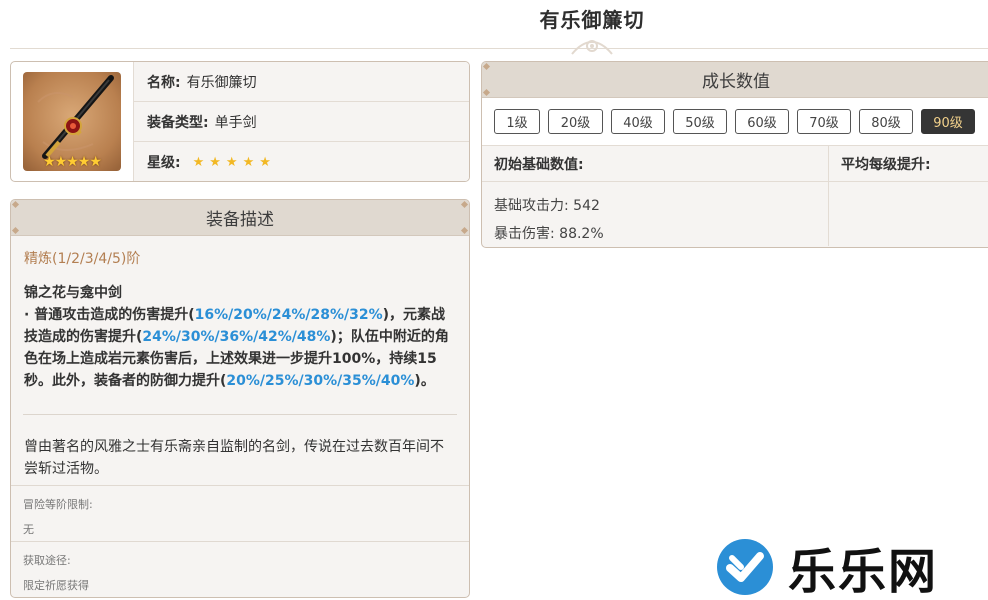 Image resolution: width=988 pixels, height=600 pixels. What do you see at coordinates (28, 529) in the screenshot?
I see `ascension-limit-value: 无` at bounding box center [28, 529].